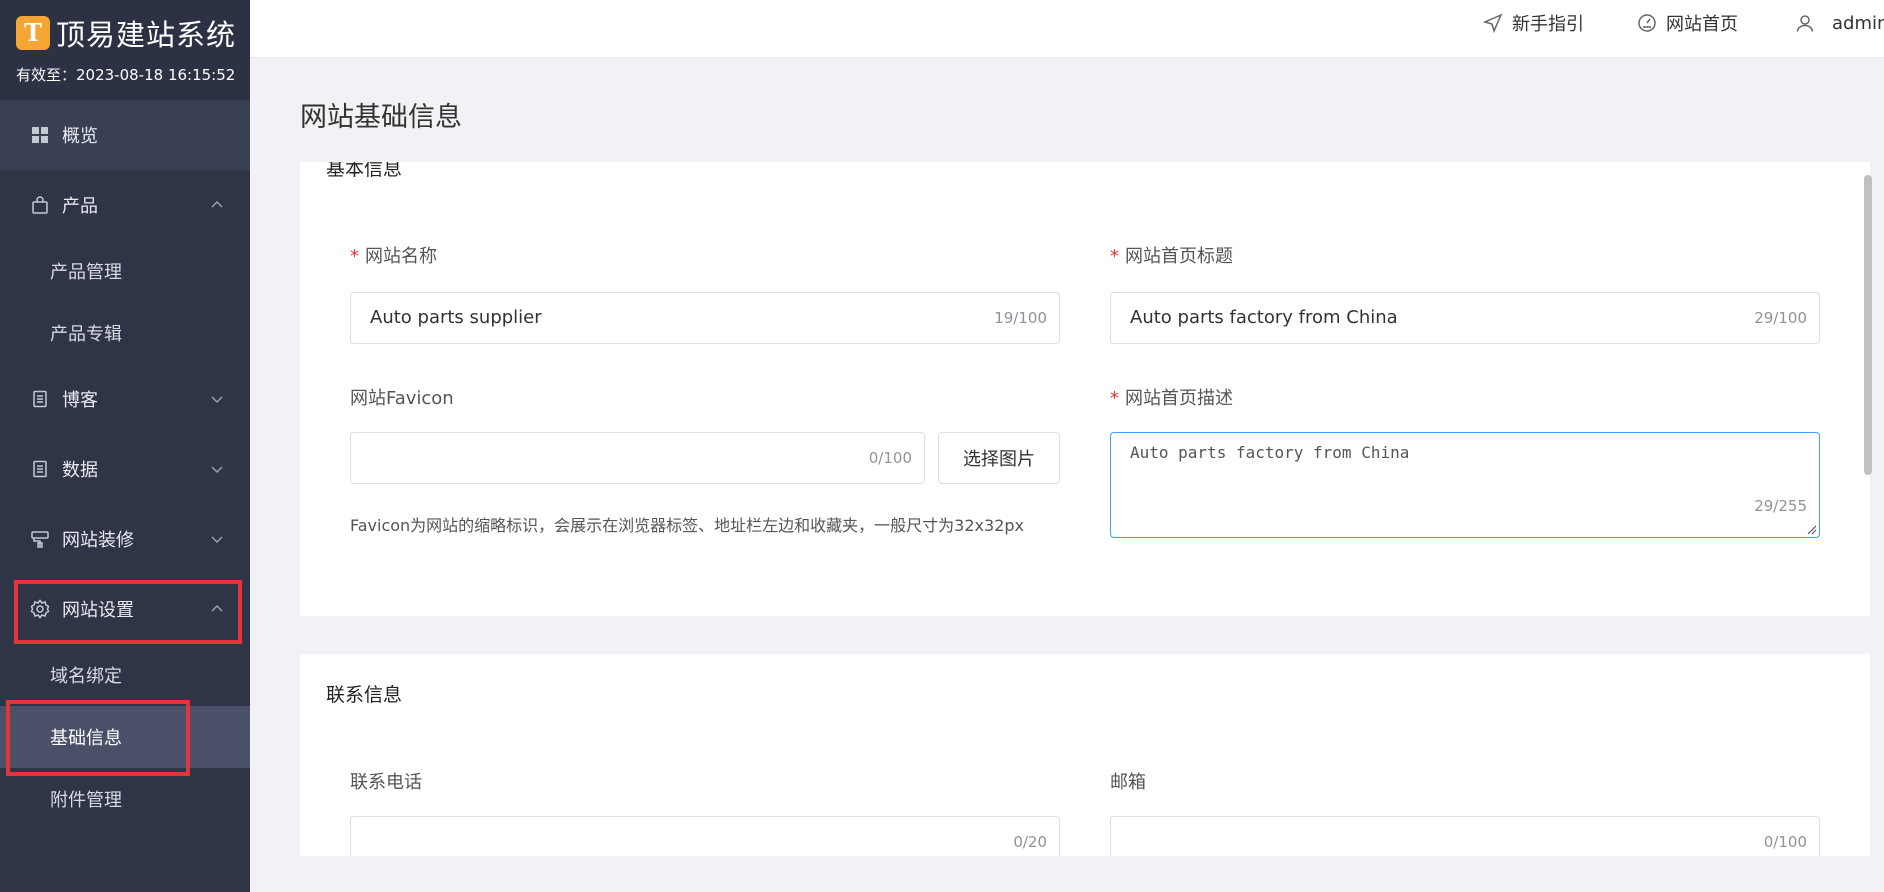 The width and height of the screenshot is (1884, 892). What do you see at coordinates (1465, 836) in the screenshot?
I see `email-input: 0/100` at bounding box center [1465, 836].